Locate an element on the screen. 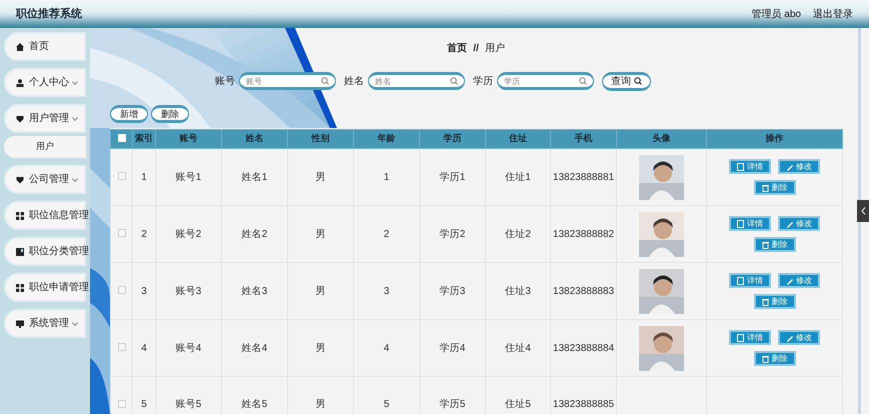  menu-item: 系统管理 is located at coordinates (45, 323).